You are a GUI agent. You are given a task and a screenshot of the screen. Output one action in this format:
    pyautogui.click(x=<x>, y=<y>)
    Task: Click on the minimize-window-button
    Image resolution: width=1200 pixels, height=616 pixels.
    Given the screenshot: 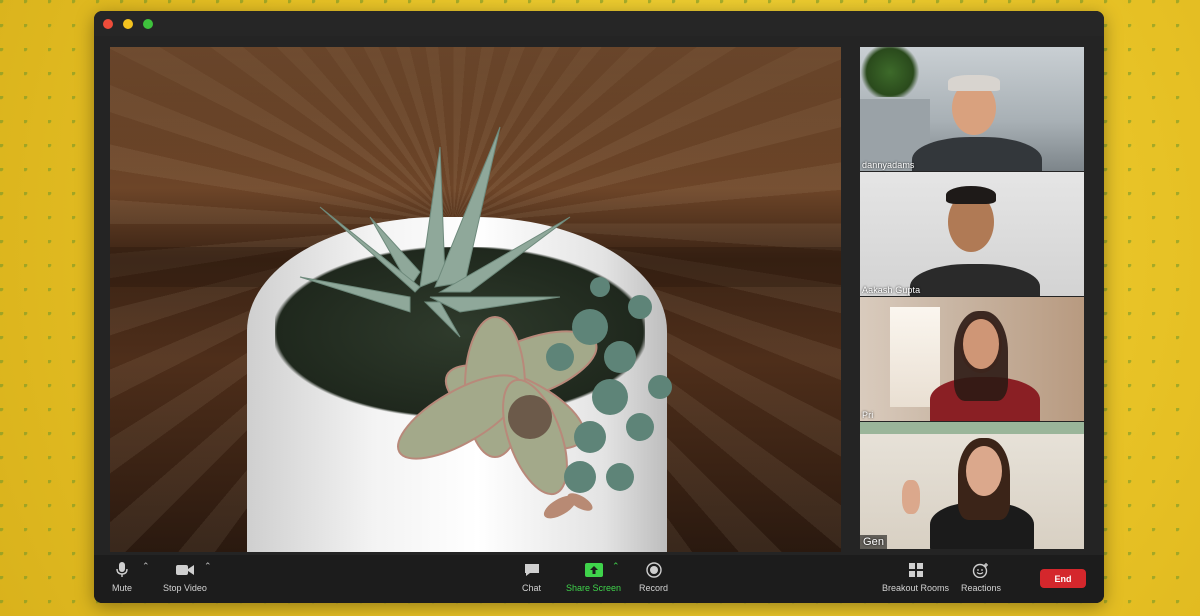 What is the action you would take?
    pyautogui.click(x=128, y=24)
    